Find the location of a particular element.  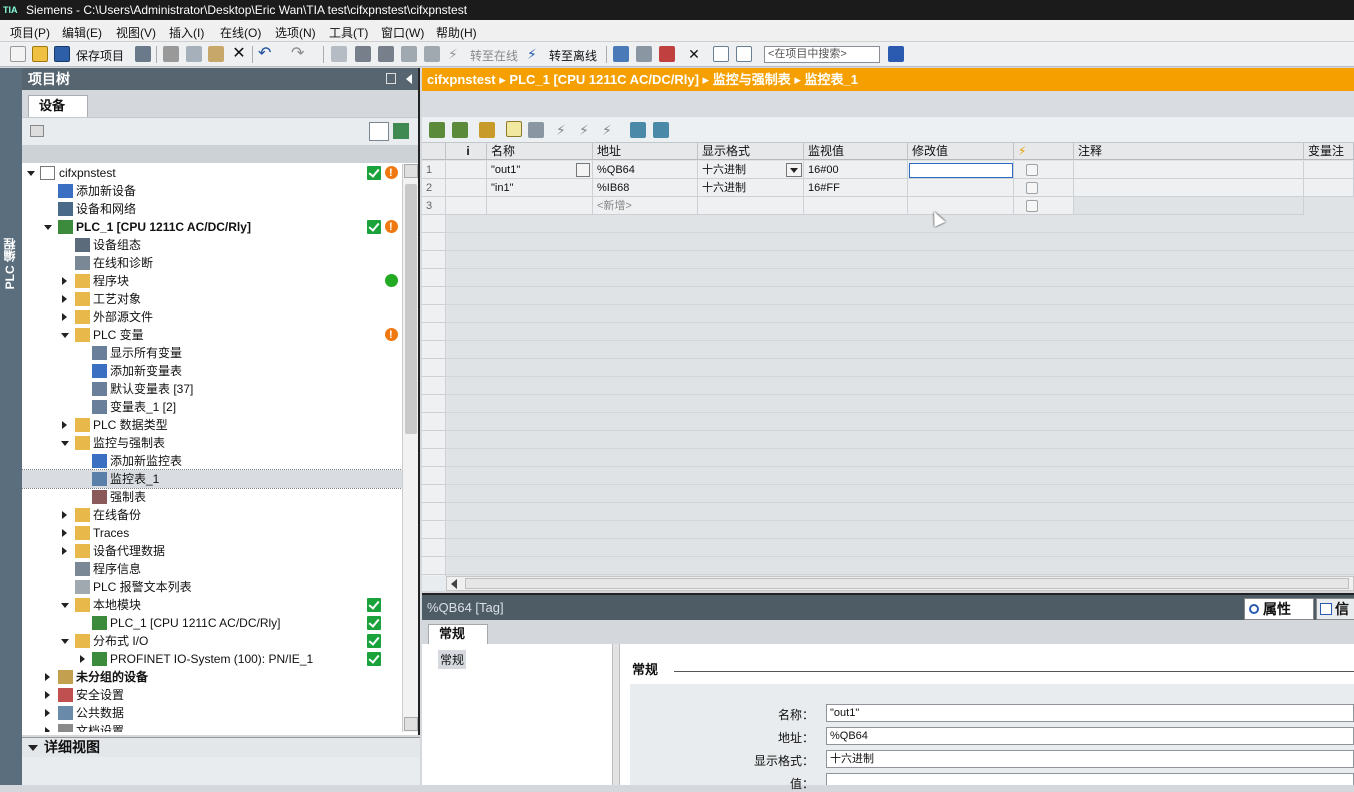

cross-reference-icon is located at coordinates (644, 54).